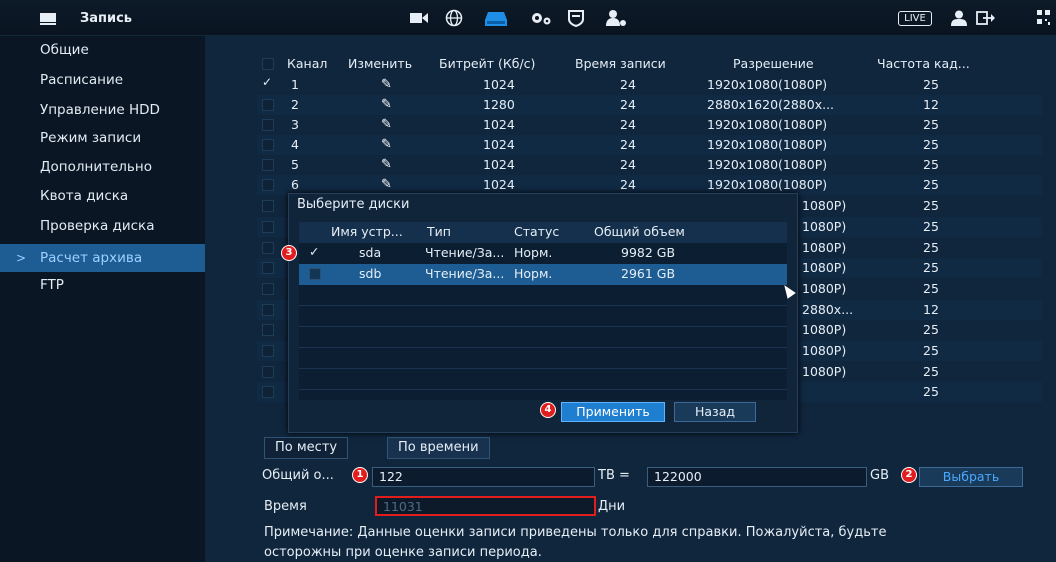  Describe the element at coordinates (380, 63) in the screenshot. I see `col-edit: Изменить` at that location.